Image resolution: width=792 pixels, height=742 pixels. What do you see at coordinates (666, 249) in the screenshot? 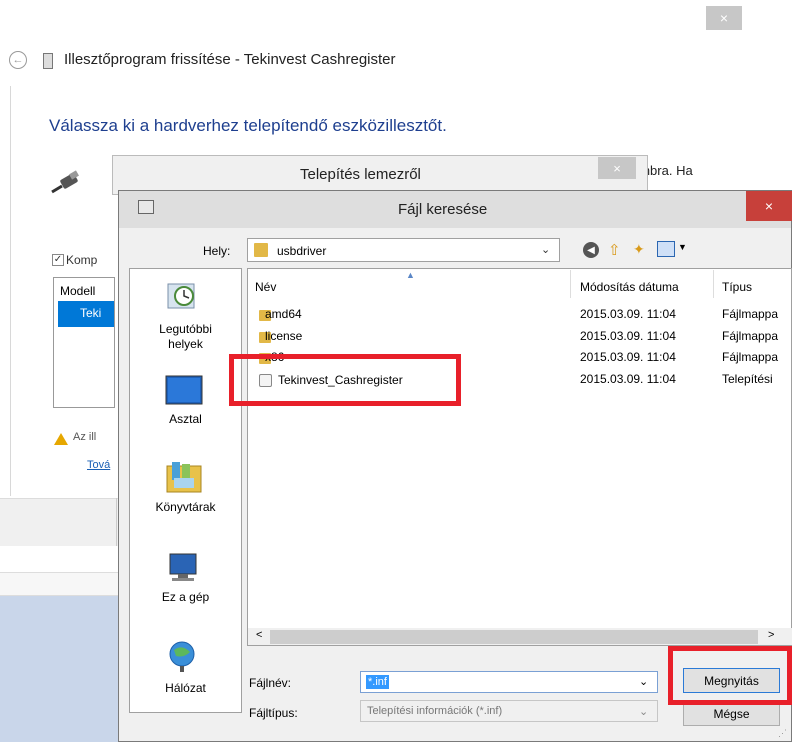
I see `view-menu-icon` at bounding box center [666, 249].